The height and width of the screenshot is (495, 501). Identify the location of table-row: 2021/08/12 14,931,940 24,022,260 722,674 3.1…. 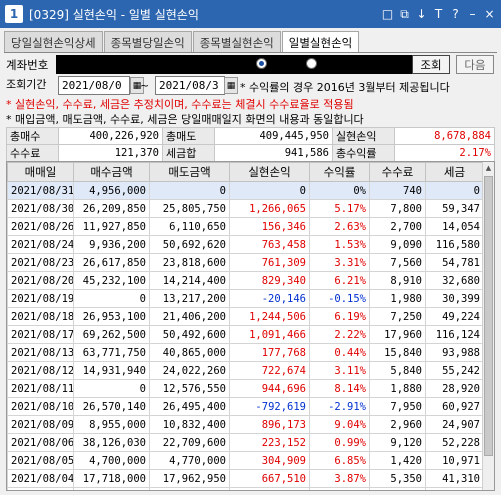
(245, 370).